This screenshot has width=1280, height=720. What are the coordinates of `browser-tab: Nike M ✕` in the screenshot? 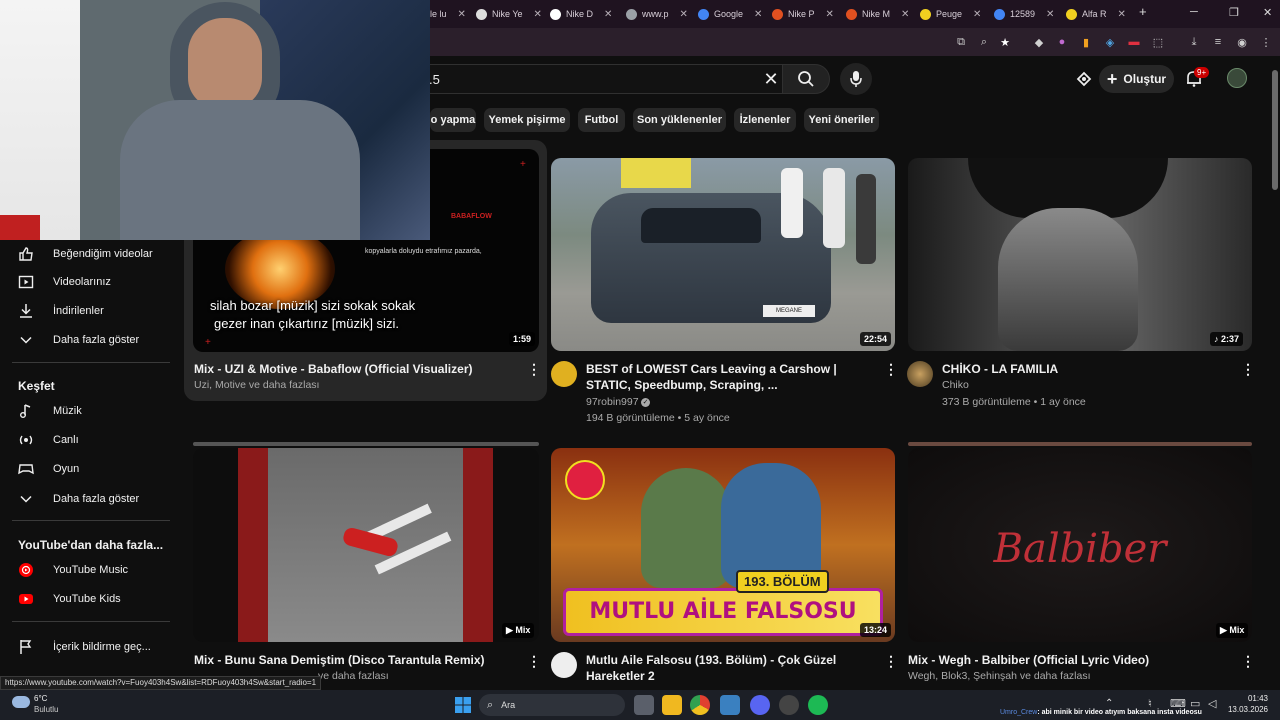 It's located at (877, 14).